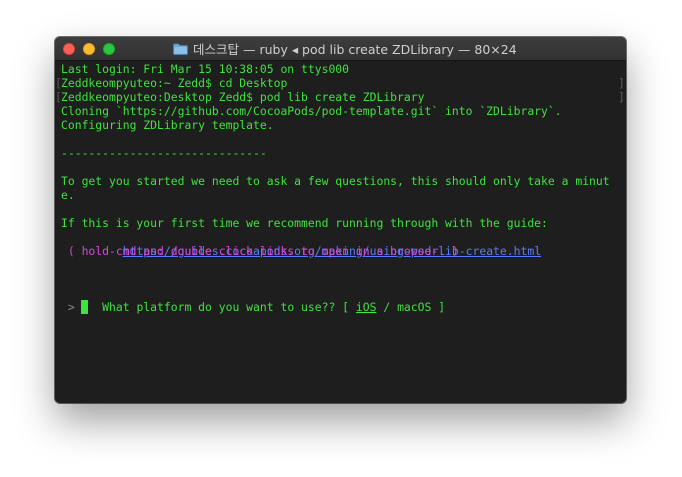 Image resolution: width=682 pixels, height=477 pixels. I want to click on platform-option-macos: macOS, so click(414, 307).